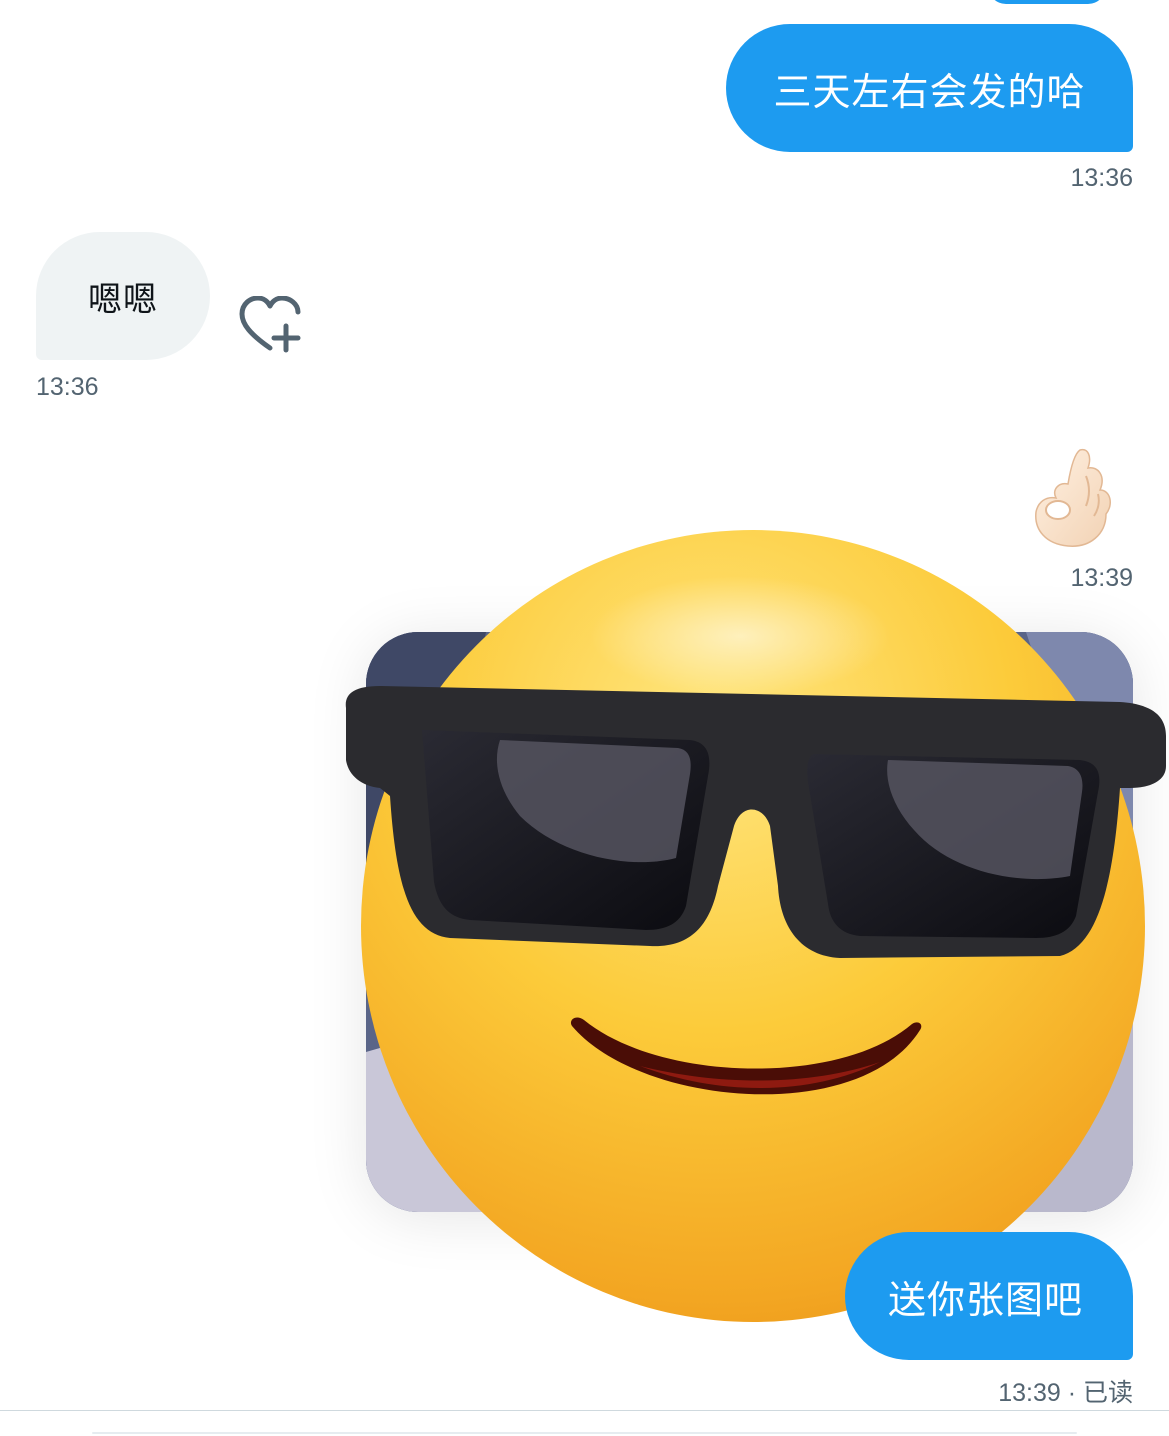  Describe the element at coordinates (1107, 1393) in the screenshot. I see `read-receipt: 已读` at that location.